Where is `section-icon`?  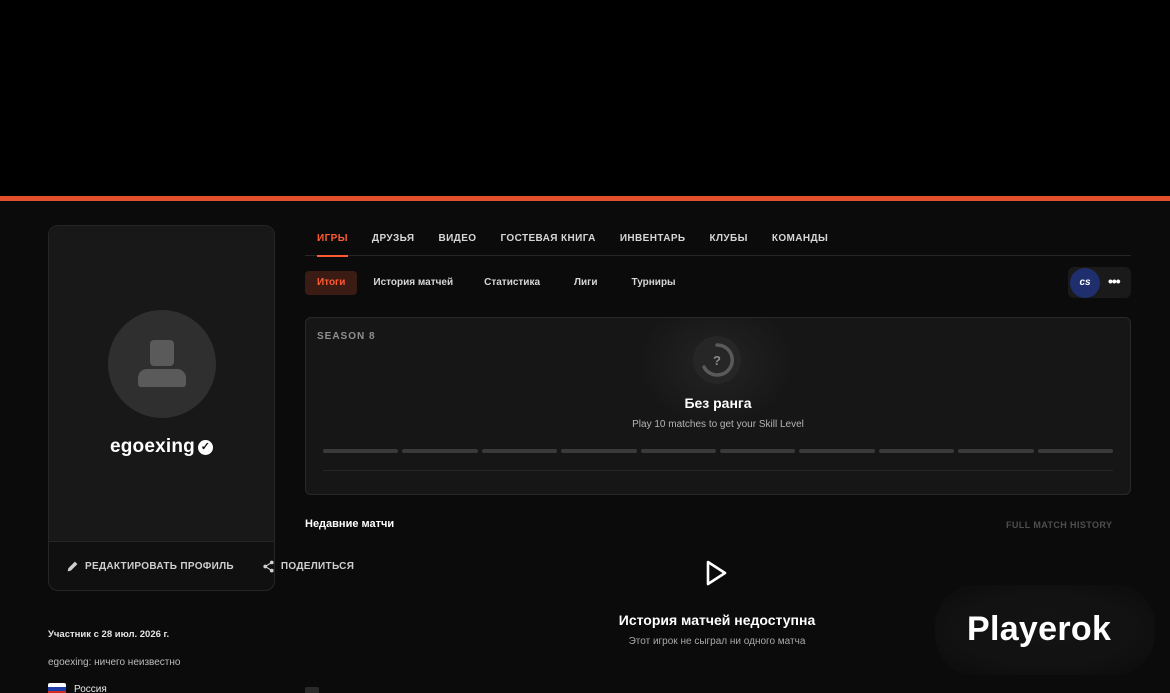
section-icon is located at coordinates (312, 690).